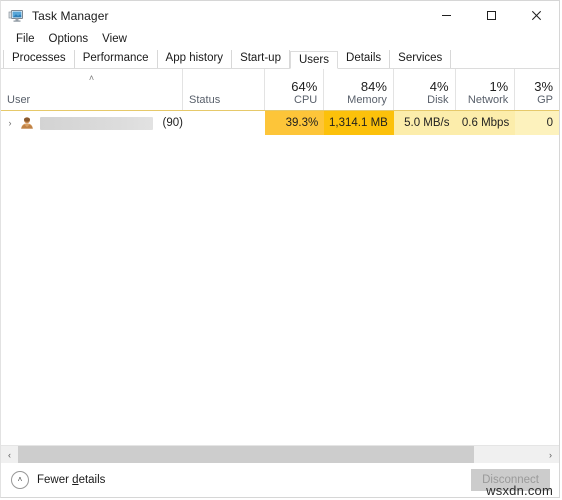 The width and height of the screenshot is (562, 500). What do you see at coordinates (92, 480) in the screenshot?
I see `fewer-details-label-after: etails` at bounding box center [92, 480].